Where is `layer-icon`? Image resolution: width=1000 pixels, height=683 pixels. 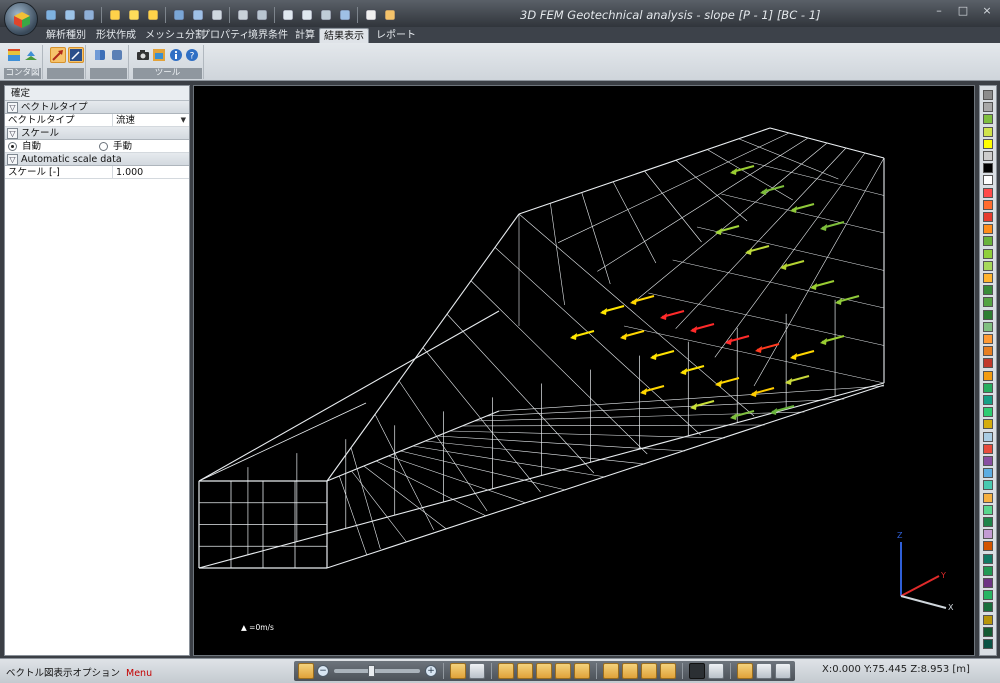
layer-icon is located at coordinates (582, 671).